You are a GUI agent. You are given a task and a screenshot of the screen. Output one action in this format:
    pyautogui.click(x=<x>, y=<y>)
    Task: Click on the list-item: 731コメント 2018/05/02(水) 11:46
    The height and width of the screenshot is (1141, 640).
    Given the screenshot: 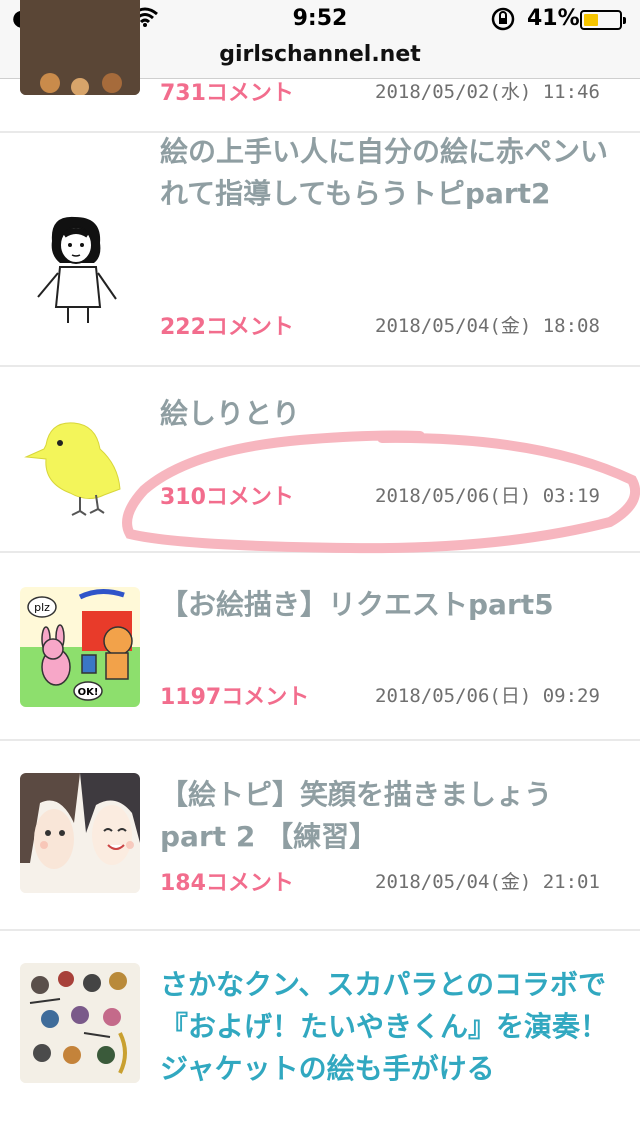 What is the action you would take?
    pyautogui.click(x=320, y=66)
    